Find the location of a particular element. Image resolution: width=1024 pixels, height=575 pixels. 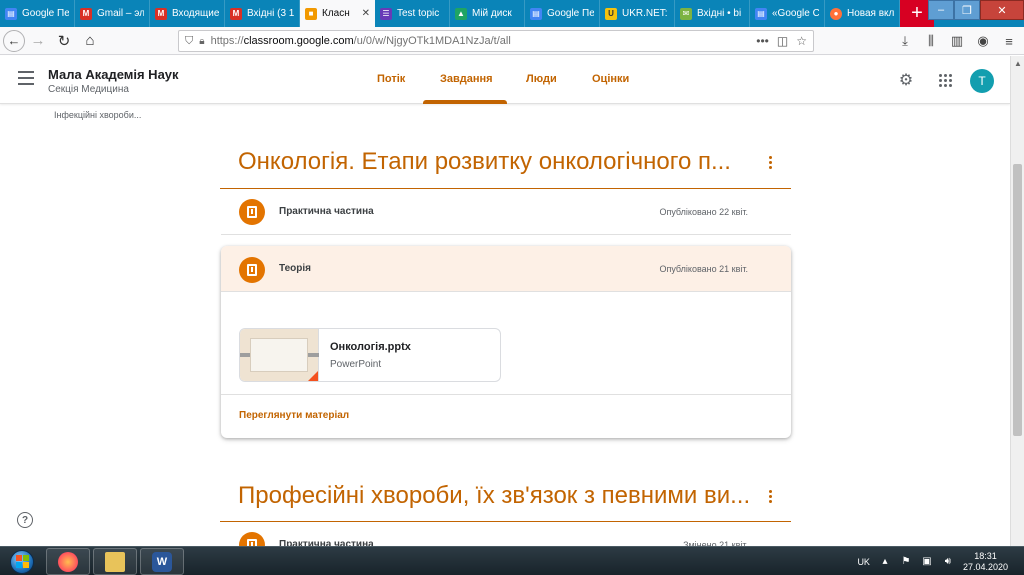

minimize-icon: – is located at coordinates (941, 10).